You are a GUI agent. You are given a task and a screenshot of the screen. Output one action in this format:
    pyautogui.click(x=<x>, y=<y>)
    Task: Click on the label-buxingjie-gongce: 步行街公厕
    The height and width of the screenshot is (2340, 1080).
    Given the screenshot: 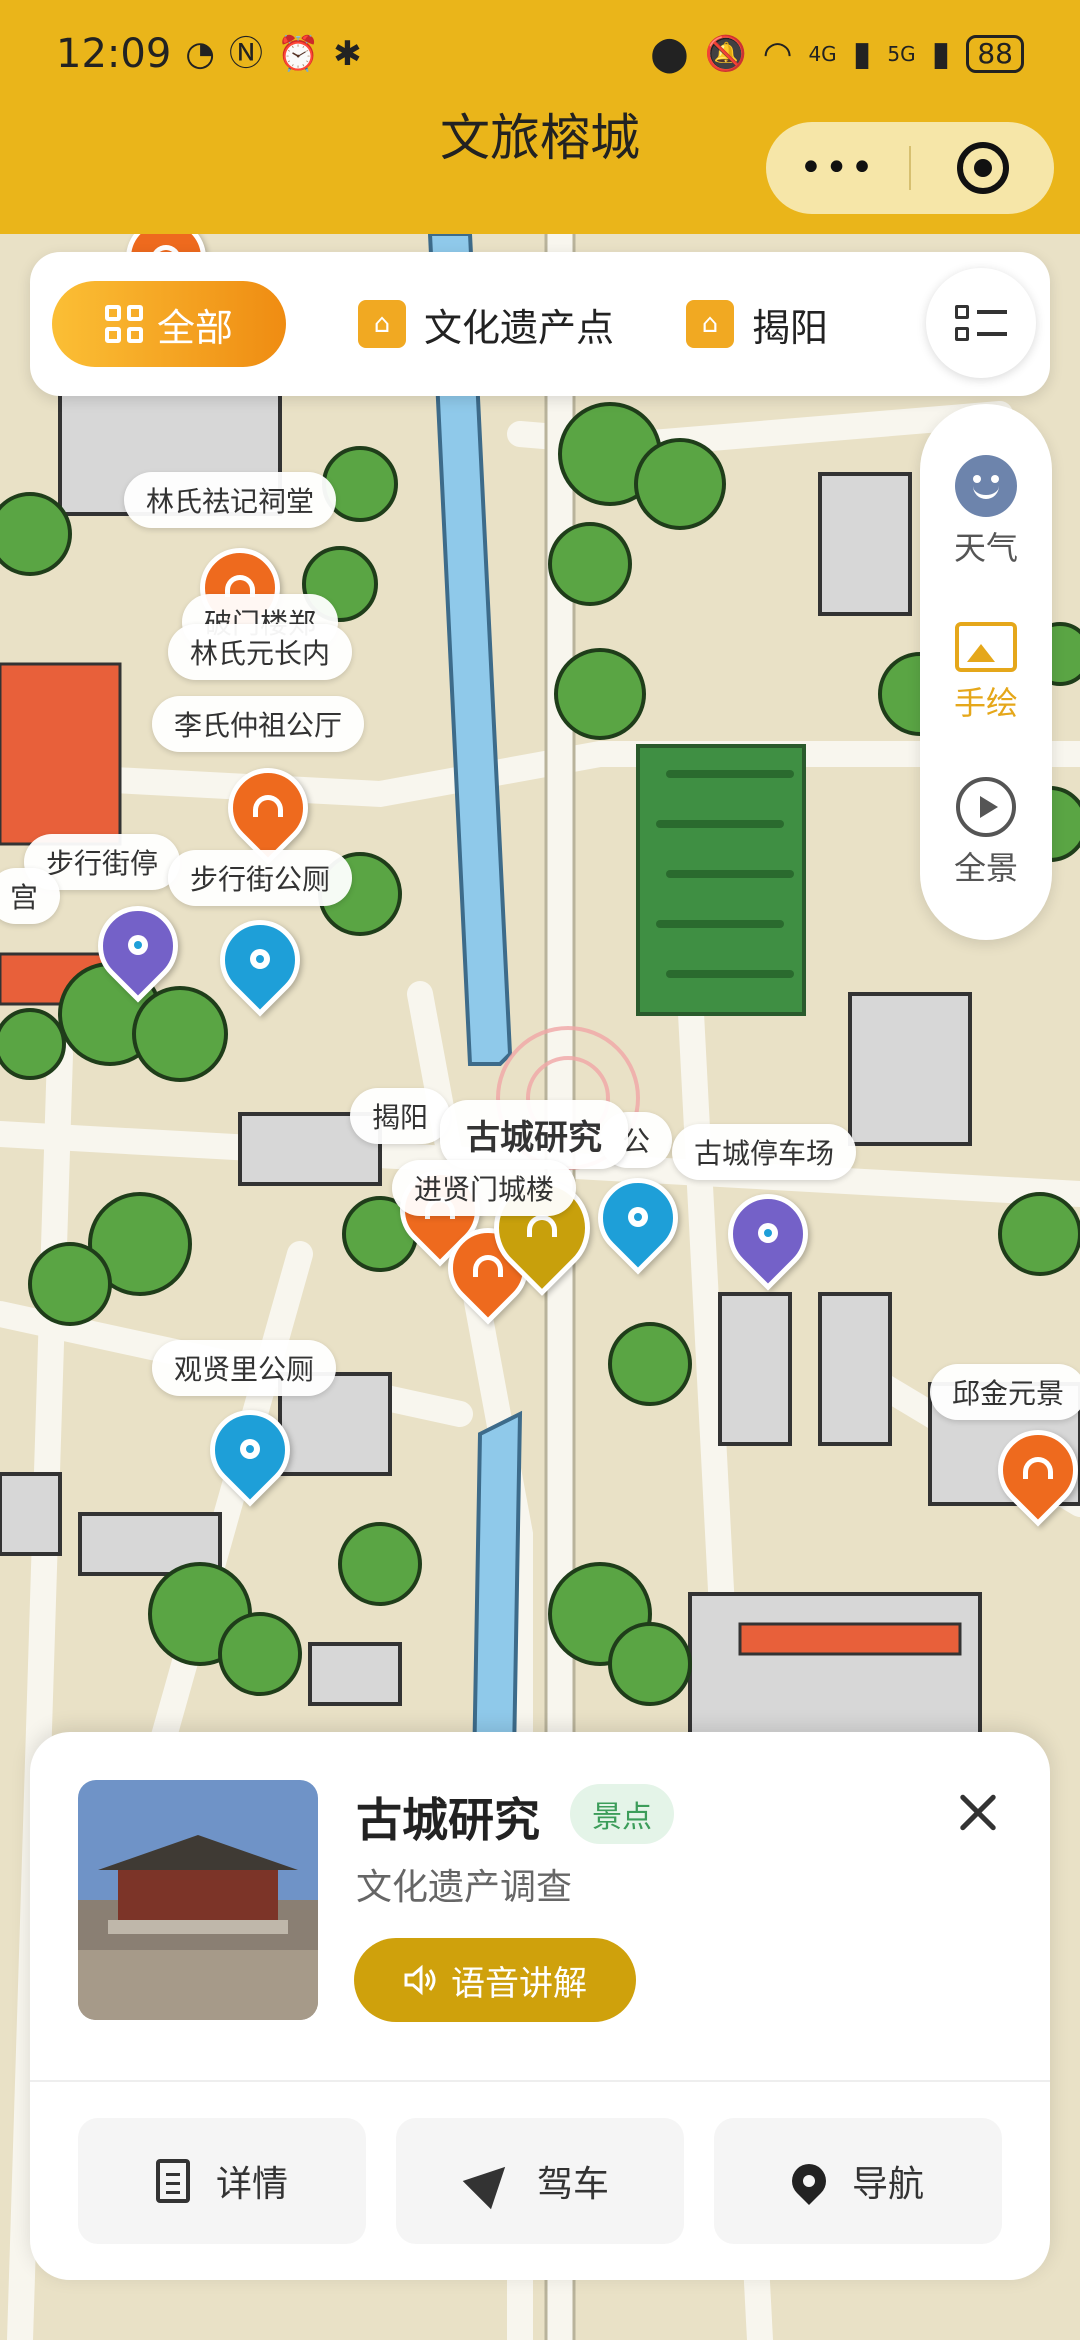 What is the action you would take?
    pyautogui.click(x=260, y=878)
    